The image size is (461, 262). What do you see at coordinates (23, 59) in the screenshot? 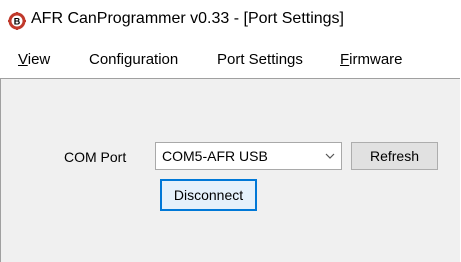
I see `menu-view-mnemonic: V` at bounding box center [23, 59].